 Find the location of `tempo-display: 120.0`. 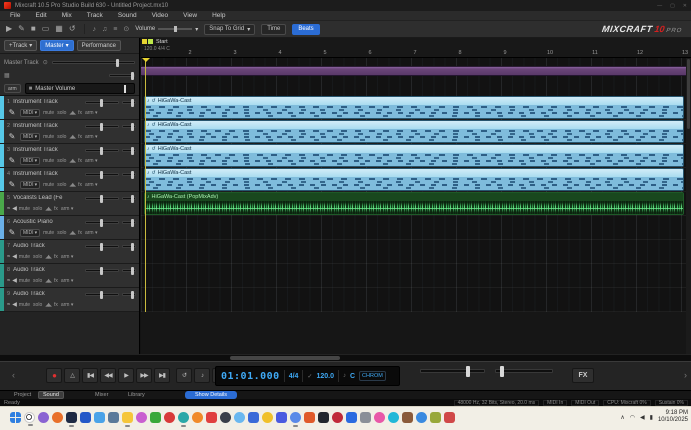

tempo-display: 120.0 is located at coordinates (325, 376).